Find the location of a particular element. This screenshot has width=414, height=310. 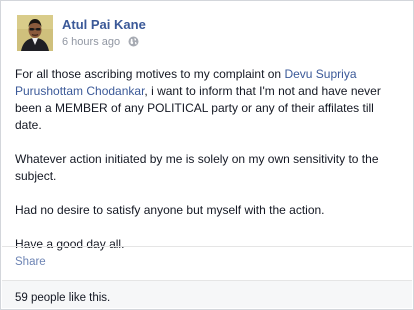

likes-bar: 59 people like this. is located at coordinates (207, 294).